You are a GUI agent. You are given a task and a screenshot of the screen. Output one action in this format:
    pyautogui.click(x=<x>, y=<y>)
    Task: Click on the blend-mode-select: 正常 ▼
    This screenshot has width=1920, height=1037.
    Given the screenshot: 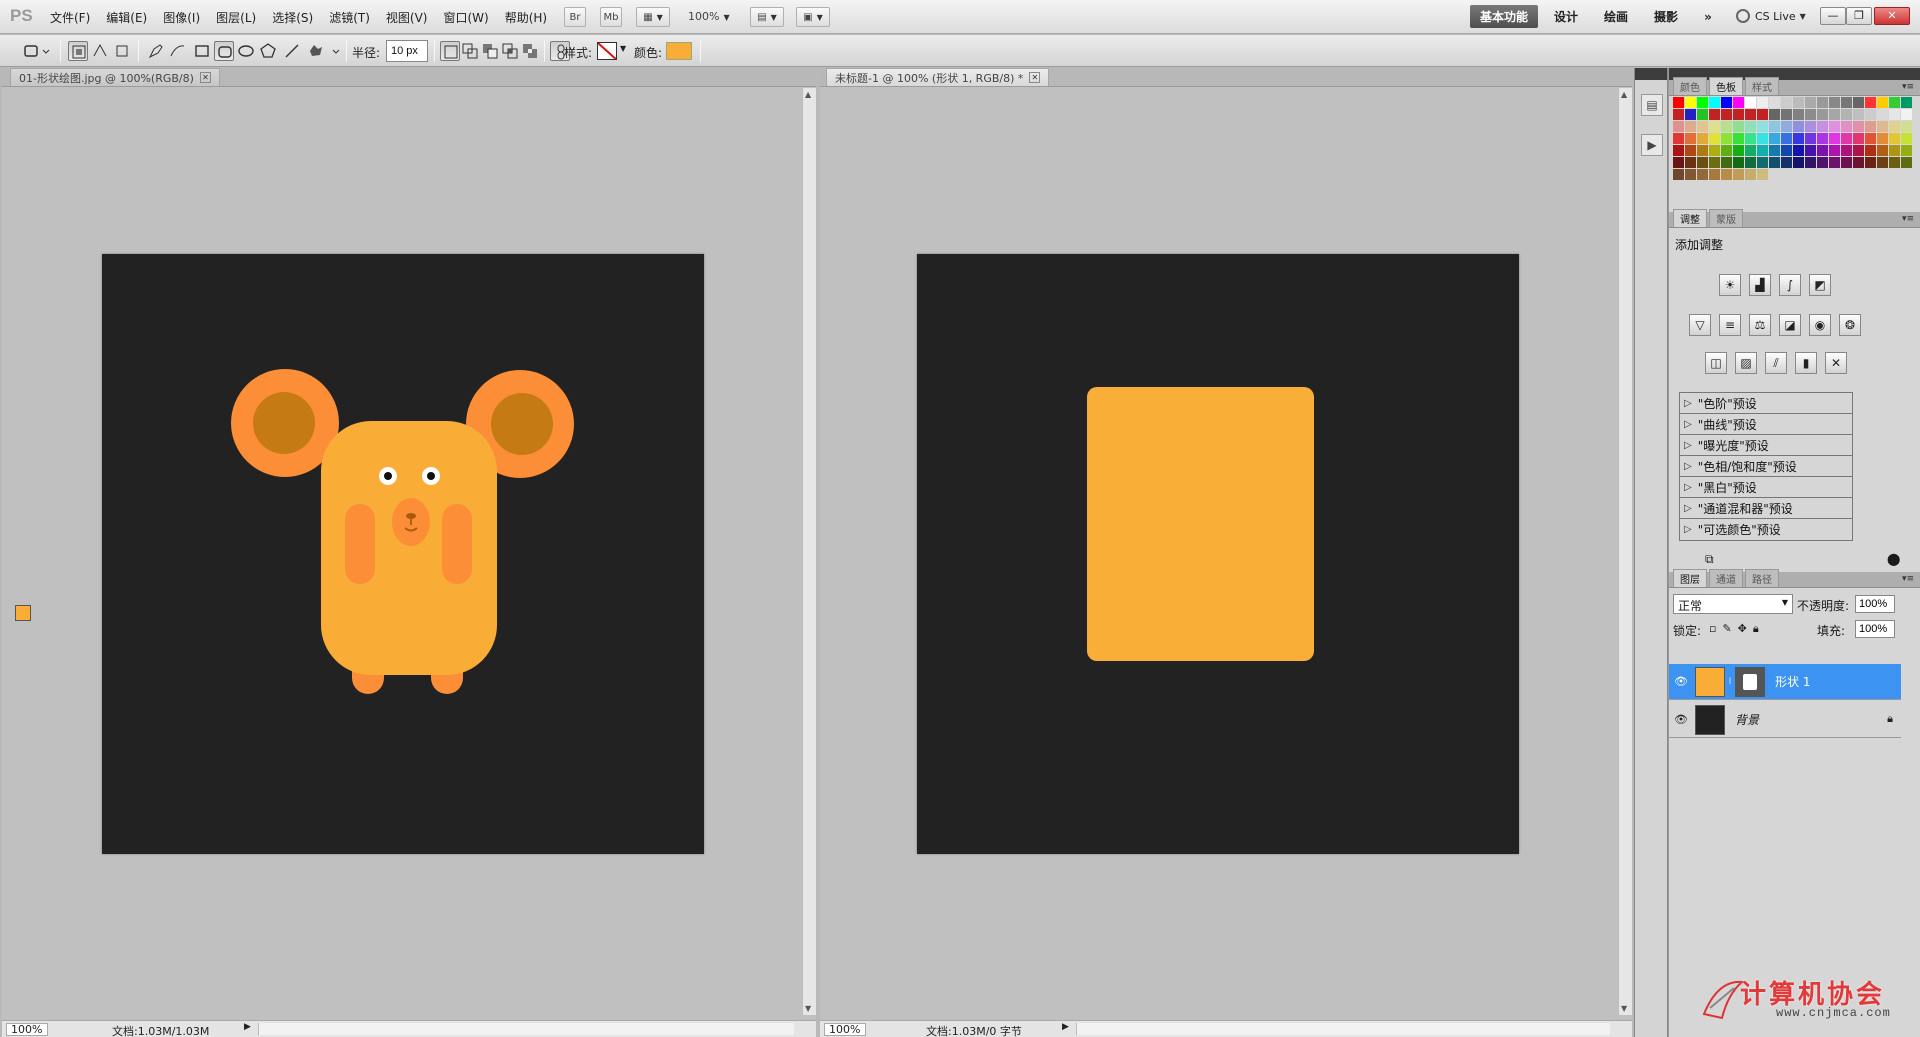 What is the action you would take?
    pyautogui.click(x=1733, y=604)
    